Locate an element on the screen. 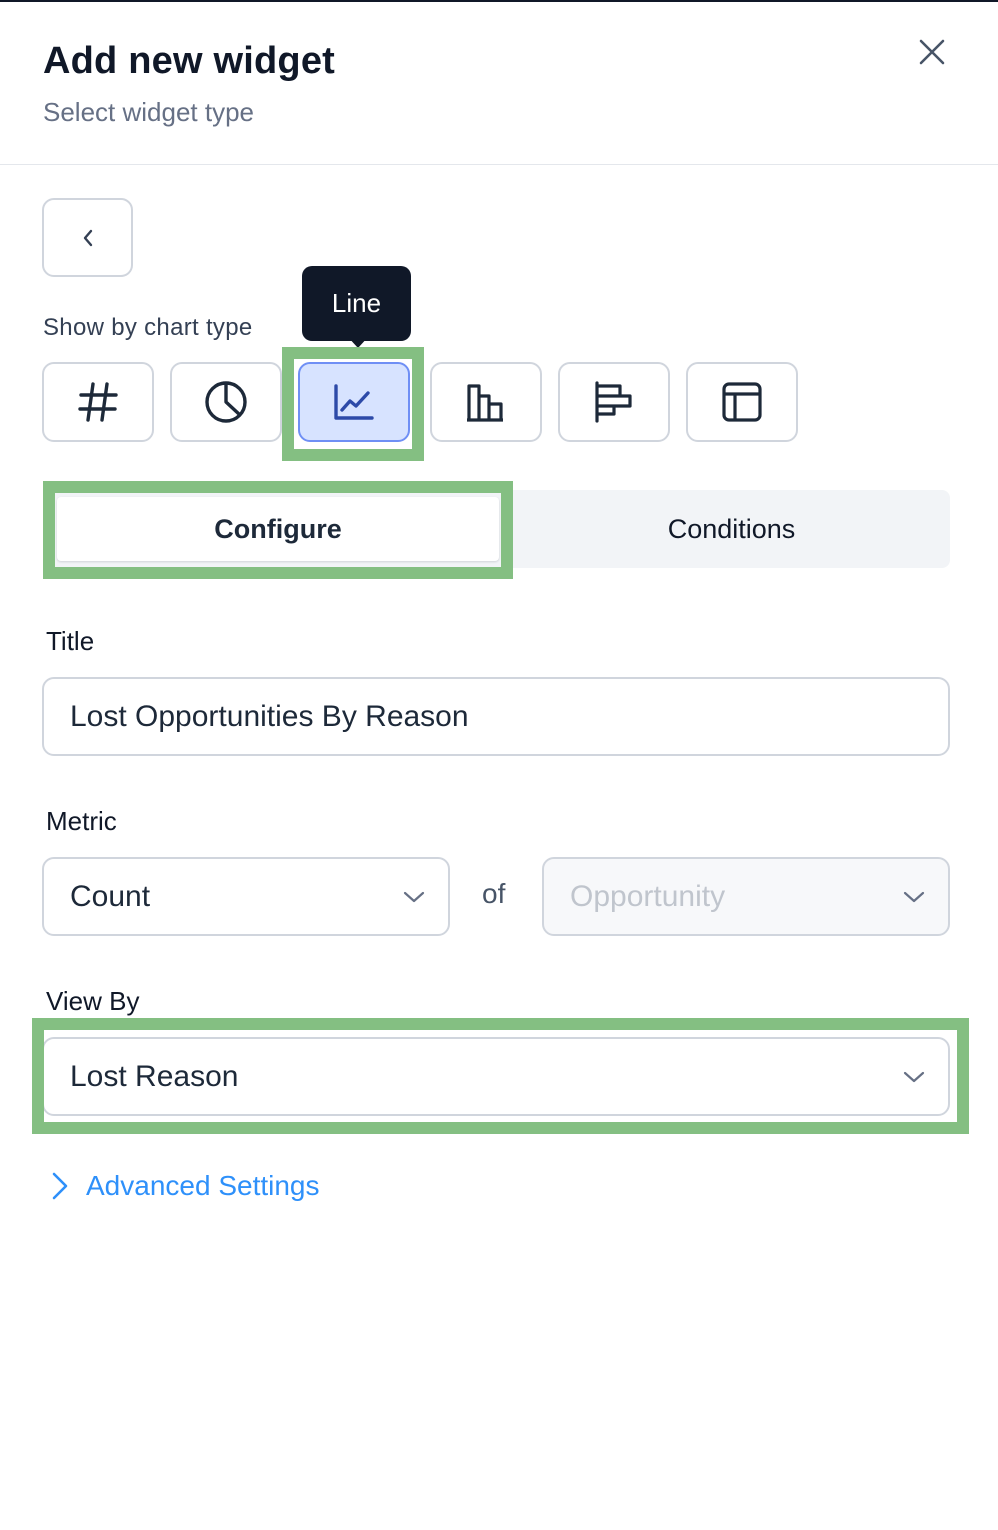 The image size is (998, 1530). chart-type-label: Show by chart type is located at coordinates (148, 327).